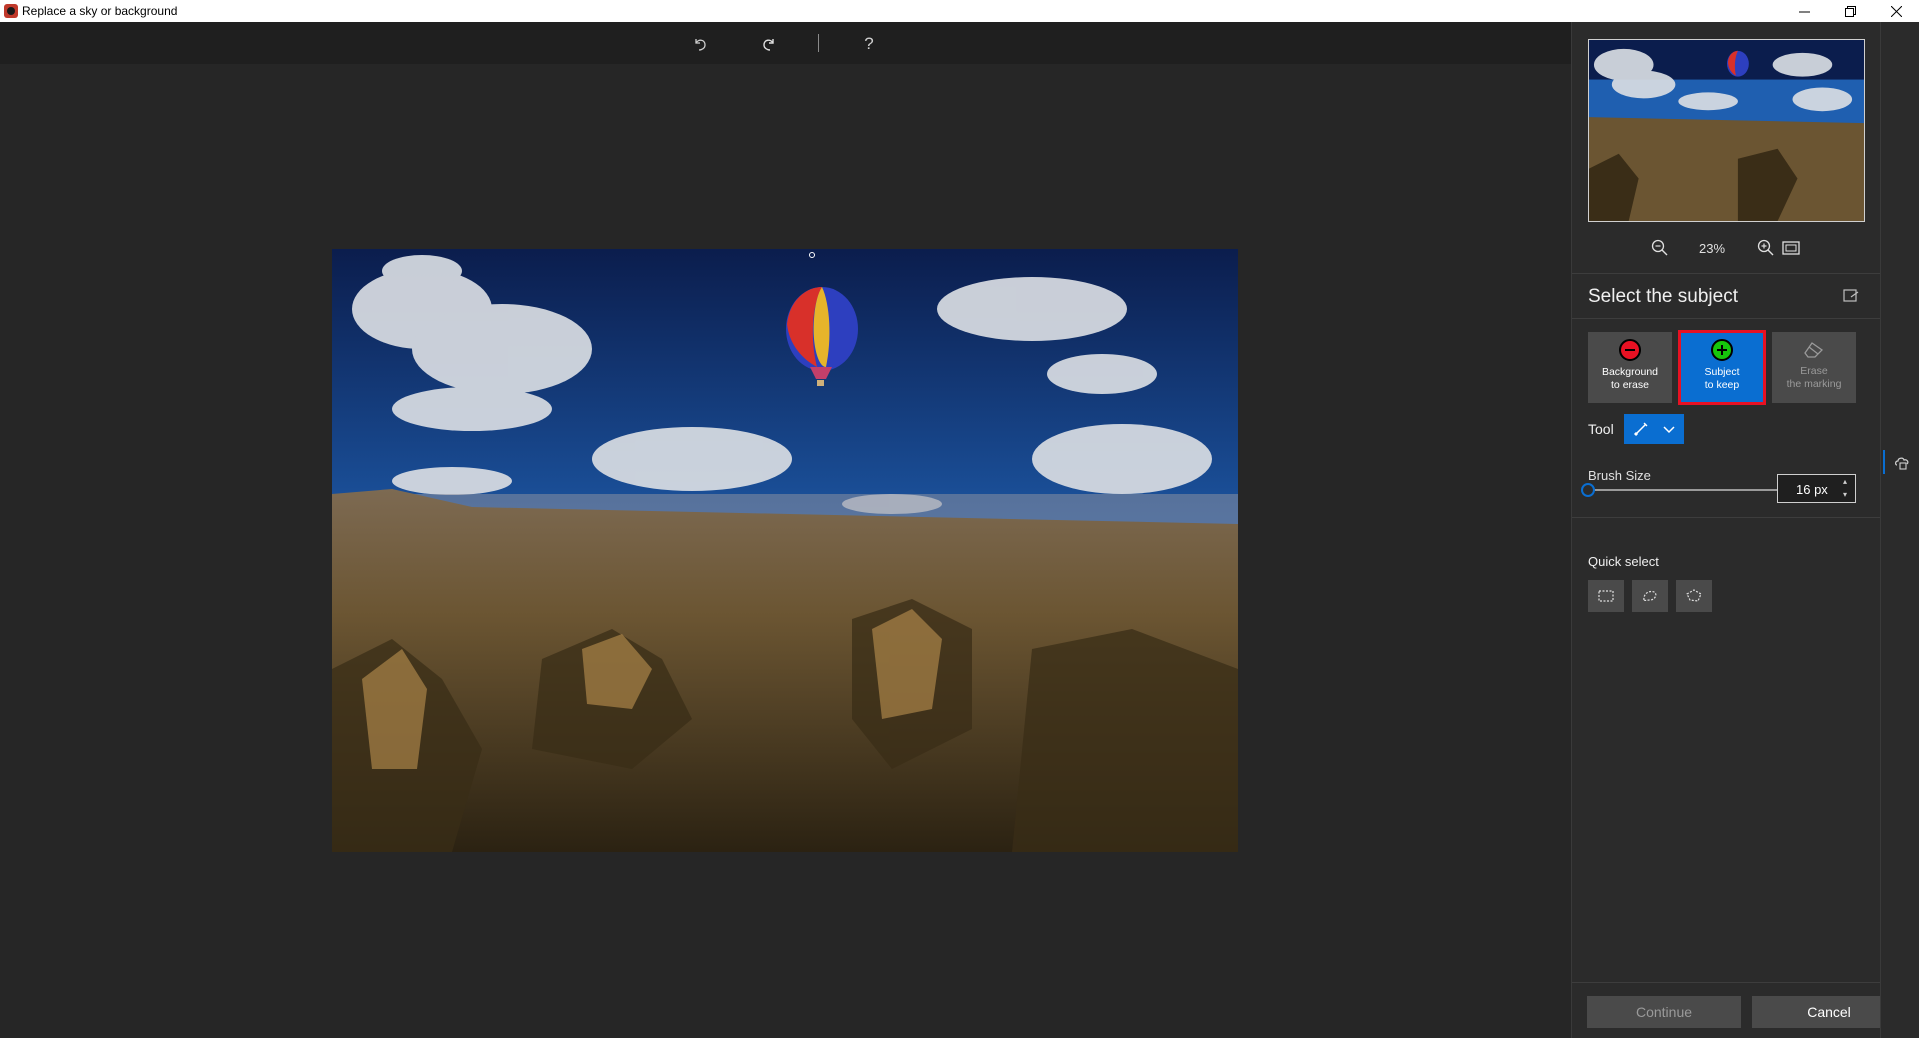 The image size is (1919, 1038). What do you see at coordinates (1623, 561) in the screenshot?
I see `quick-select-label: Quick select` at bounding box center [1623, 561].